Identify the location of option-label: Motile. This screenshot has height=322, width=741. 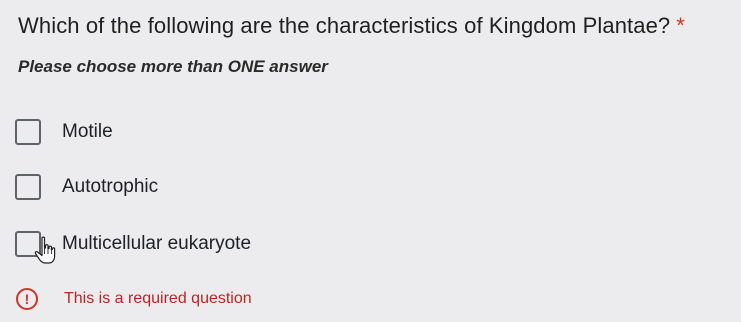
(87, 131).